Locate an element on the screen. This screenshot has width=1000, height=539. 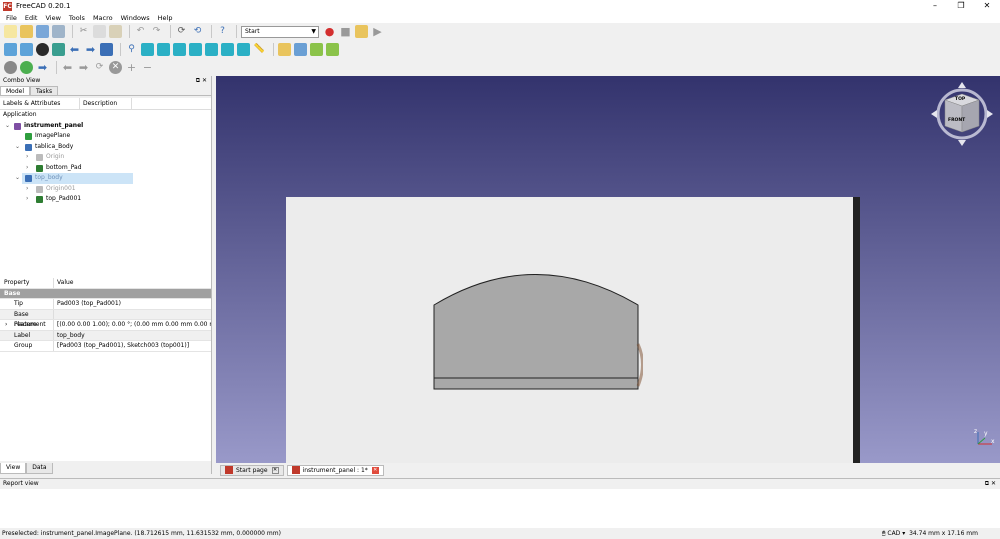
web-forward-icon: ➡ is located at coordinates (83, 67).